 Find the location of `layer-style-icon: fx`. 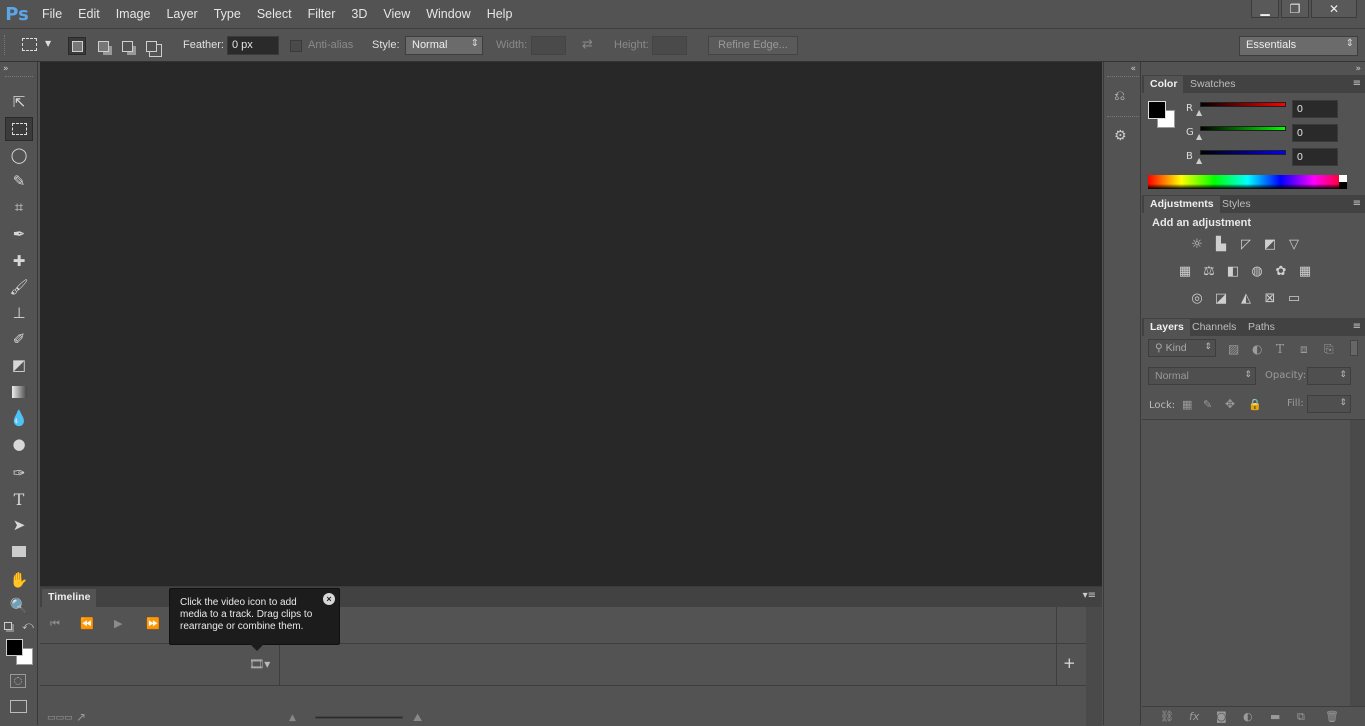

layer-style-icon: fx is located at coordinates (1194, 716).